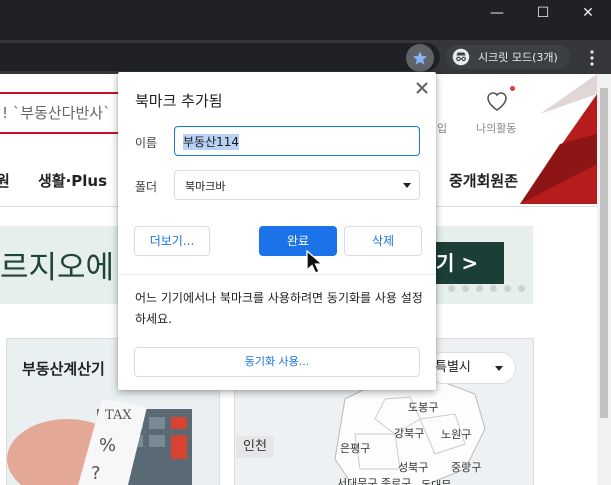  Describe the element at coordinates (220, 57) in the screenshot. I see `address-bar` at that location.